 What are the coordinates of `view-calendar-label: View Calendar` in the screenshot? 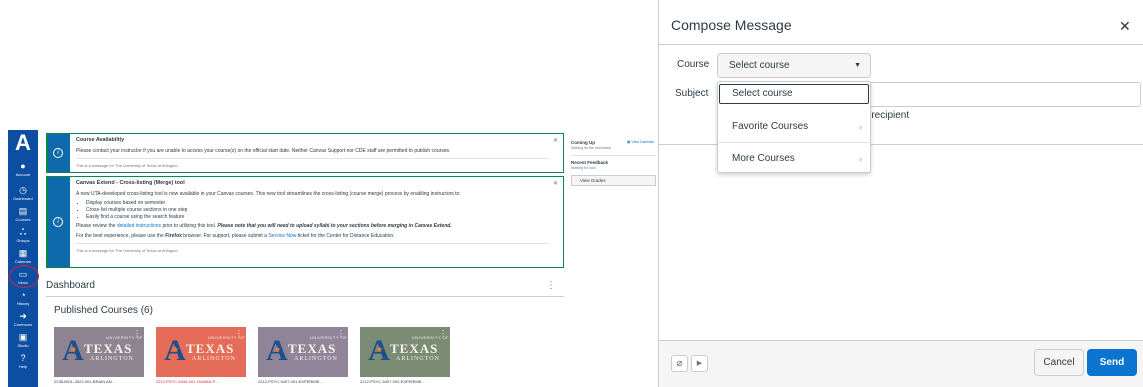 It's located at (642, 142).